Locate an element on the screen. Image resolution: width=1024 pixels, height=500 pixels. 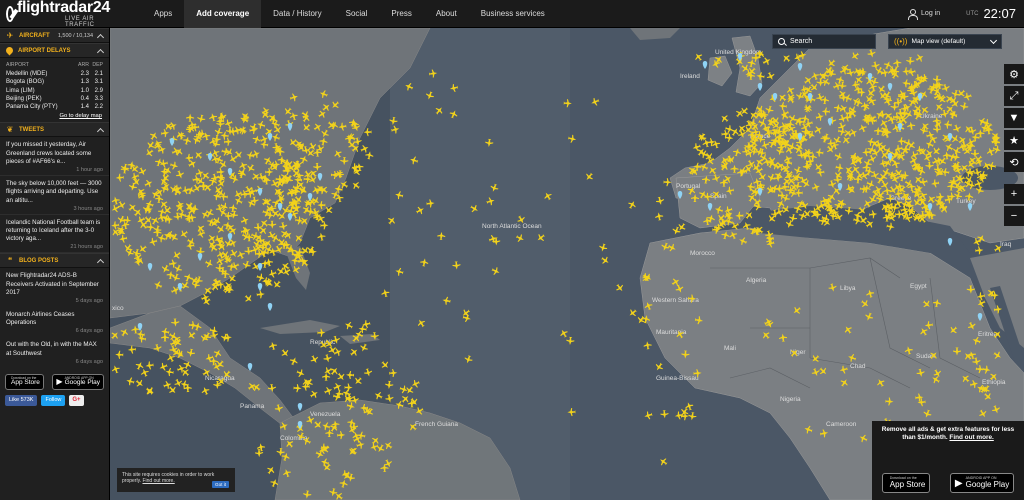
table-row: Panama City (PTY) 1.4 2.2 is located at coordinates (54, 107).